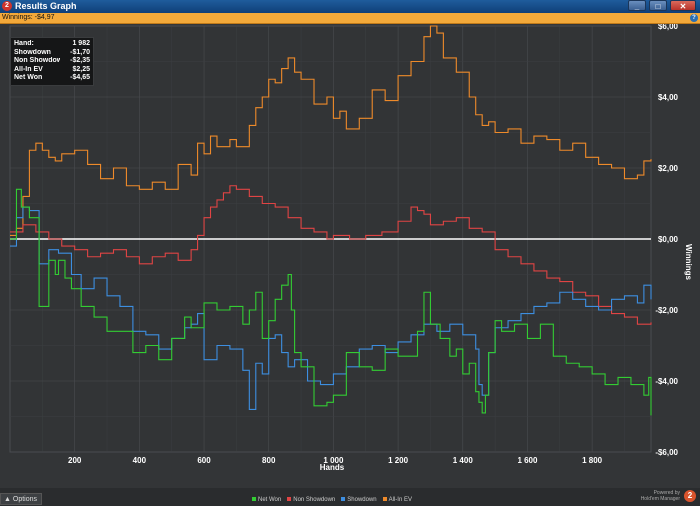  I want to click on legend-item: Non Showdown, so click(311, 500).